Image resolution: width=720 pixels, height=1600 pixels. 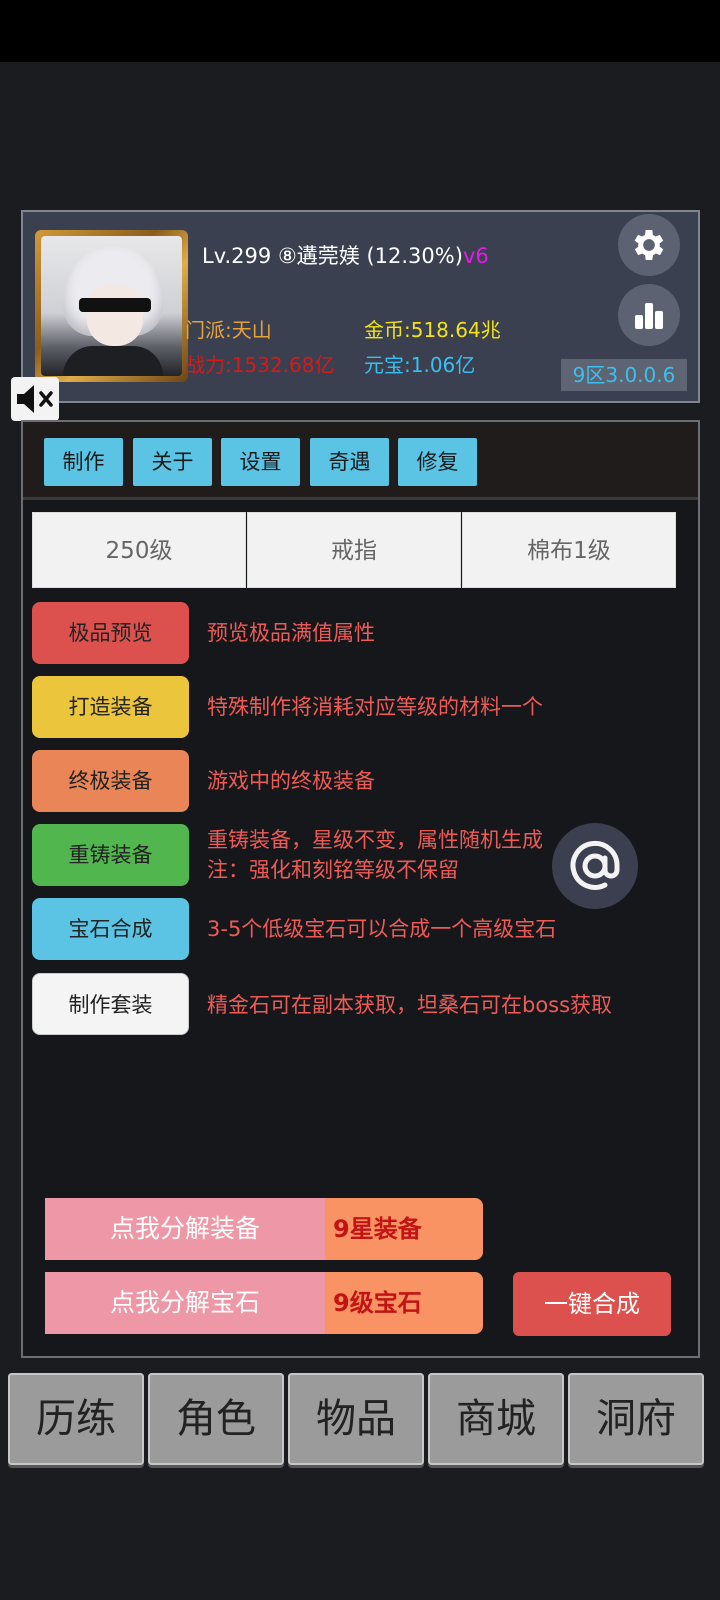 What do you see at coordinates (110, 781) in the screenshot?
I see `ultimate-equip-button: 终极装备` at bounding box center [110, 781].